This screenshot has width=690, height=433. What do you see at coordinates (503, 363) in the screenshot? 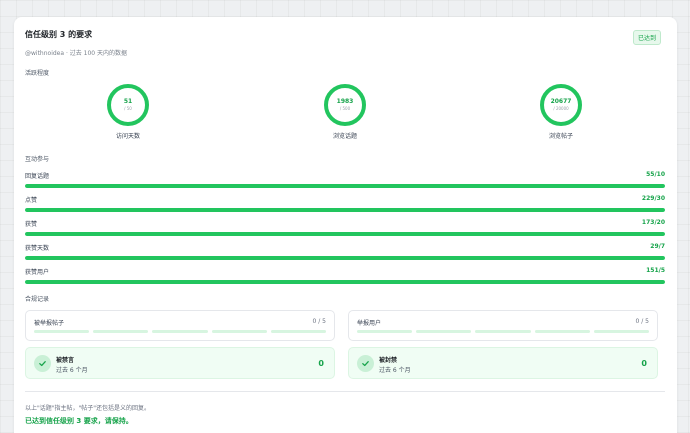
I see `suspended-box: 被封禁 过去 6 个月 0` at bounding box center [503, 363].